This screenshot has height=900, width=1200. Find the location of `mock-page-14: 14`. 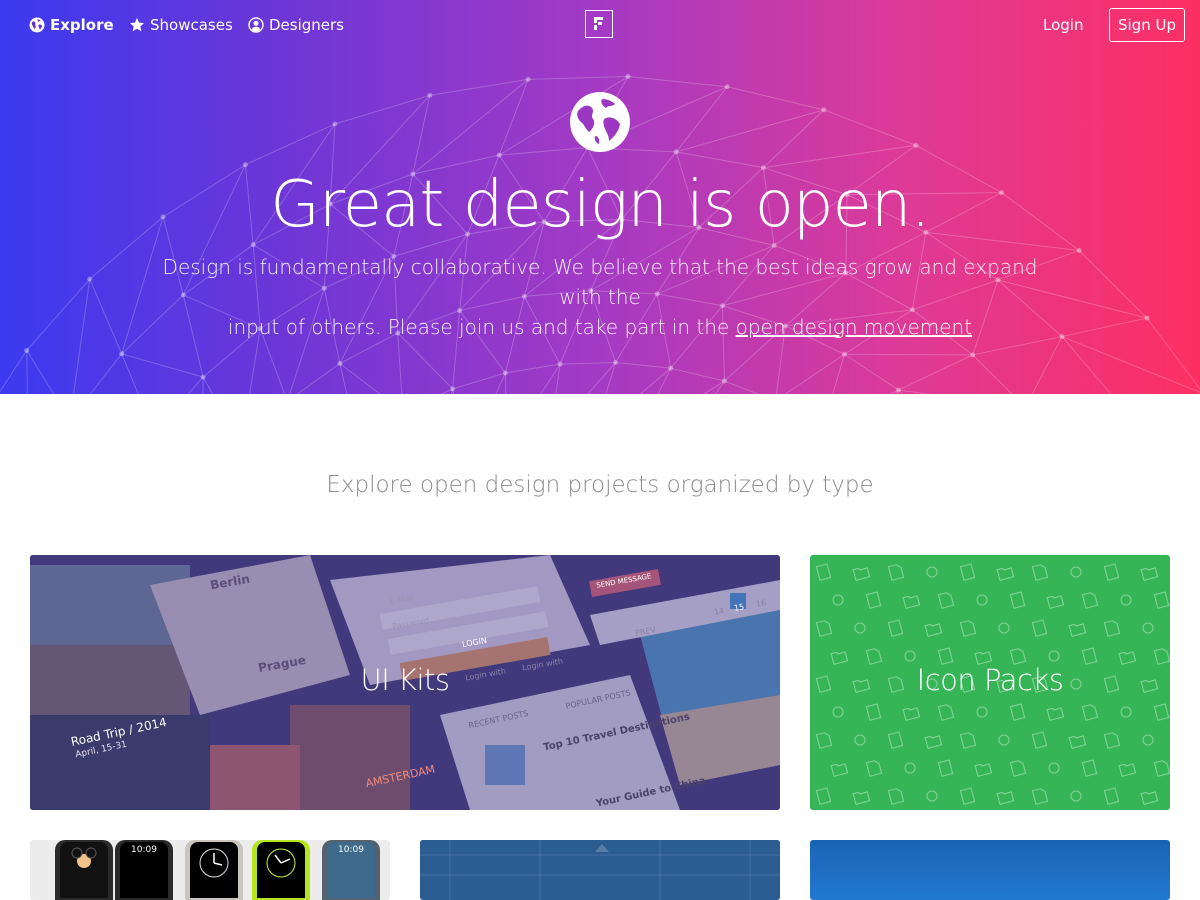

mock-page-14: 14 is located at coordinates (719, 611).